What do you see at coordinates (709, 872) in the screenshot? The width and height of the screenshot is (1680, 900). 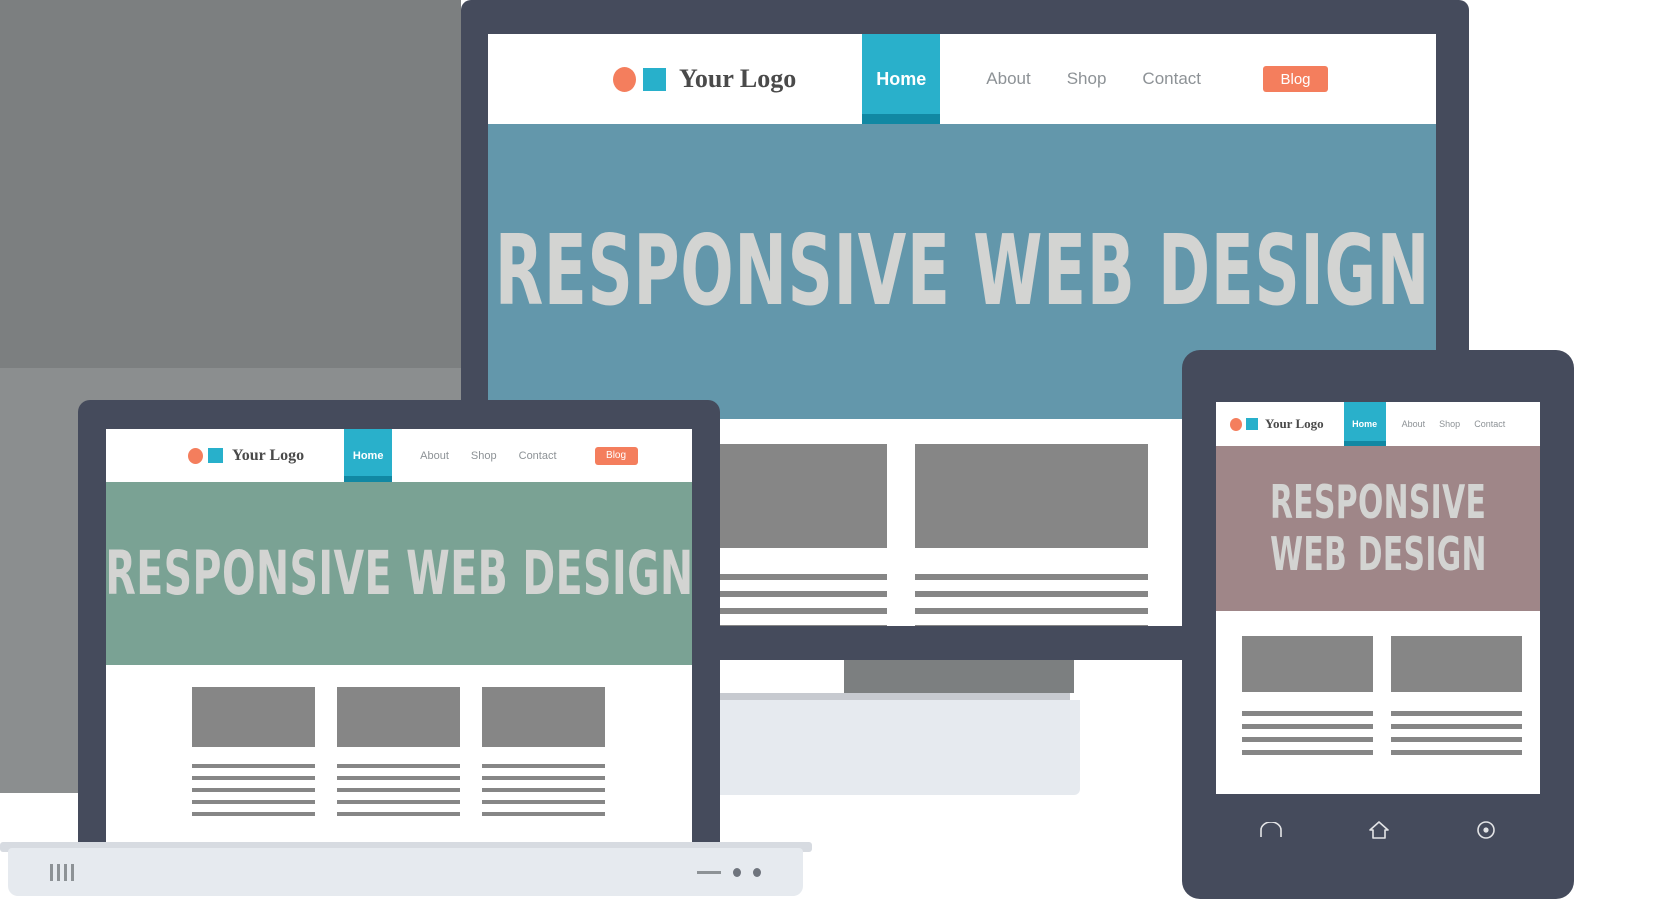 I see `dash-icon` at bounding box center [709, 872].